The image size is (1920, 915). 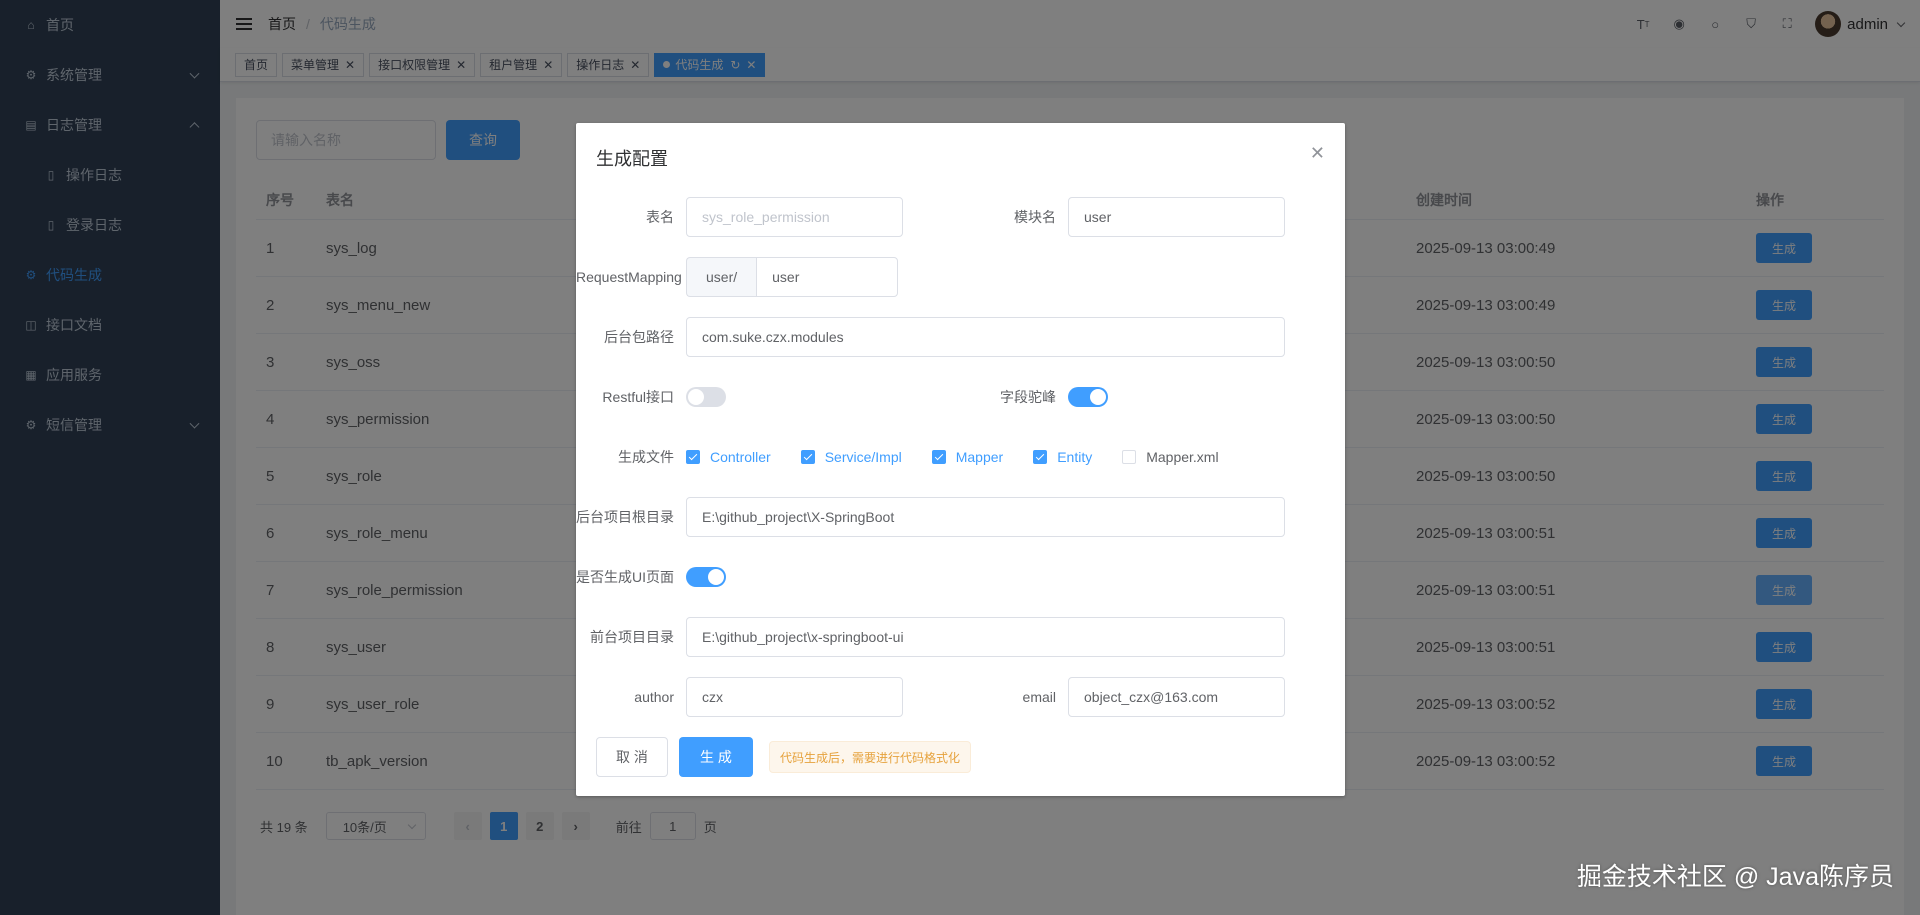 What do you see at coordinates (863, 457) in the screenshot?
I see `checkbox-label: Service/Impl` at bounding box center [863, 457].